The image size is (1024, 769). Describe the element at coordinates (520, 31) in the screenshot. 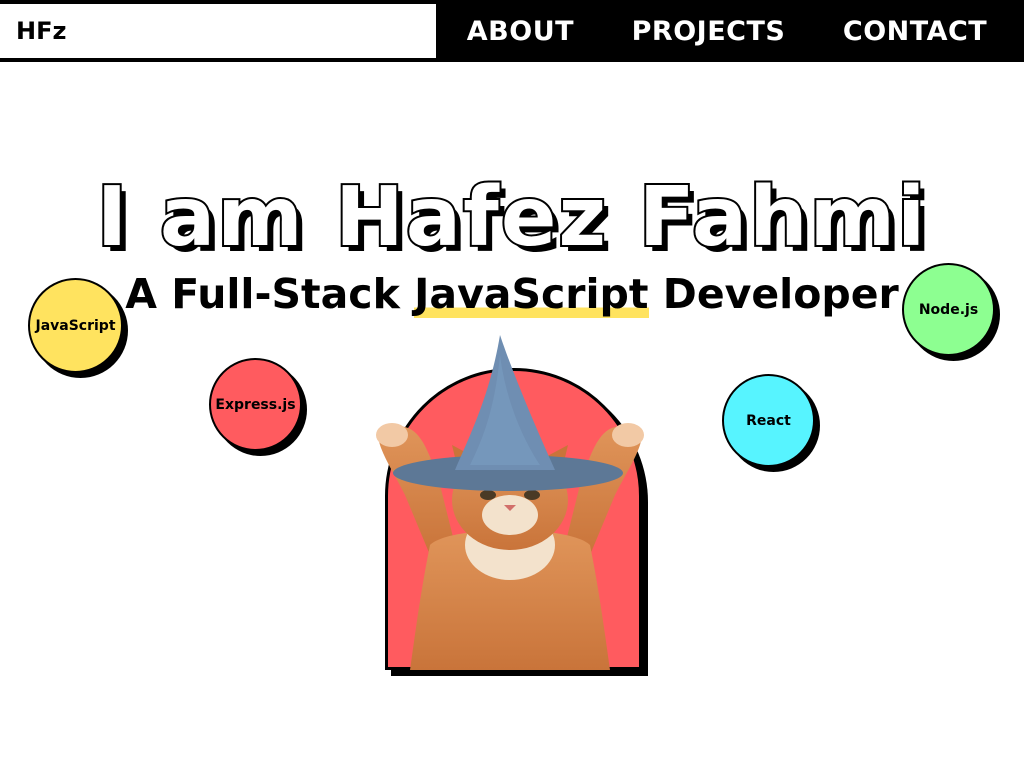

I see `nav-link-about: ABOUT` at that location.